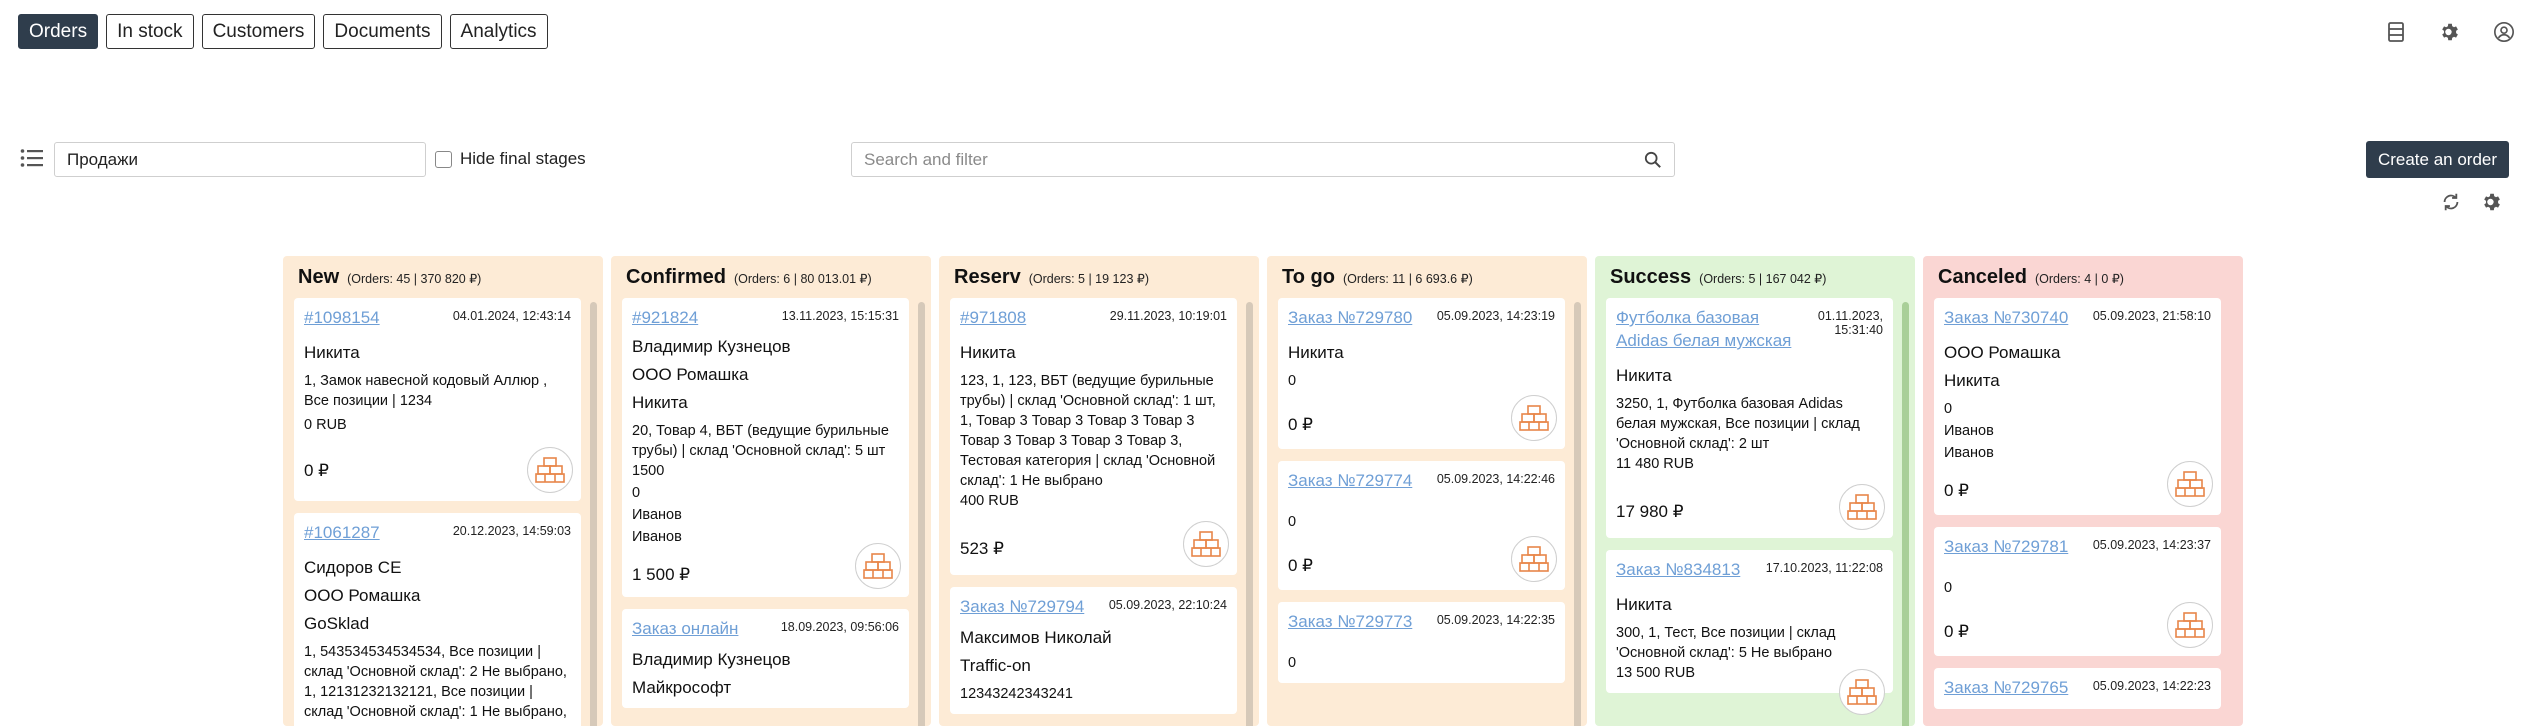 This screenshot has height=726, width=2531. Describe the element at coordinates (1421, 525) in the screenshot. I see `order-card: Заказ №729774 05.09.2023, 14:22:46 0 0 ₽` at that location.